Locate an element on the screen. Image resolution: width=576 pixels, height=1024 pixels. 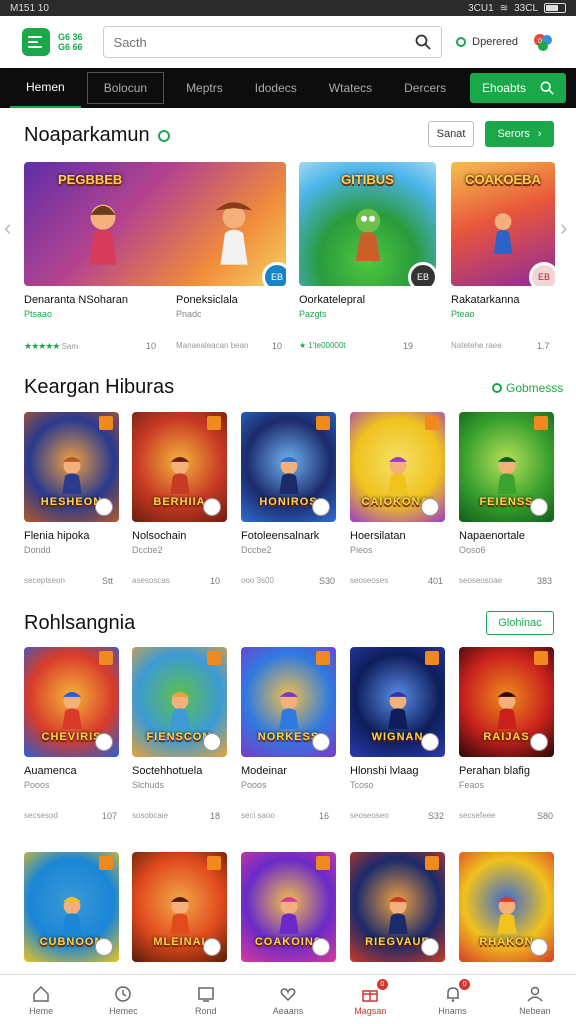
bottom-nav-label: Aeaans is located at coordinates (288, 1010).